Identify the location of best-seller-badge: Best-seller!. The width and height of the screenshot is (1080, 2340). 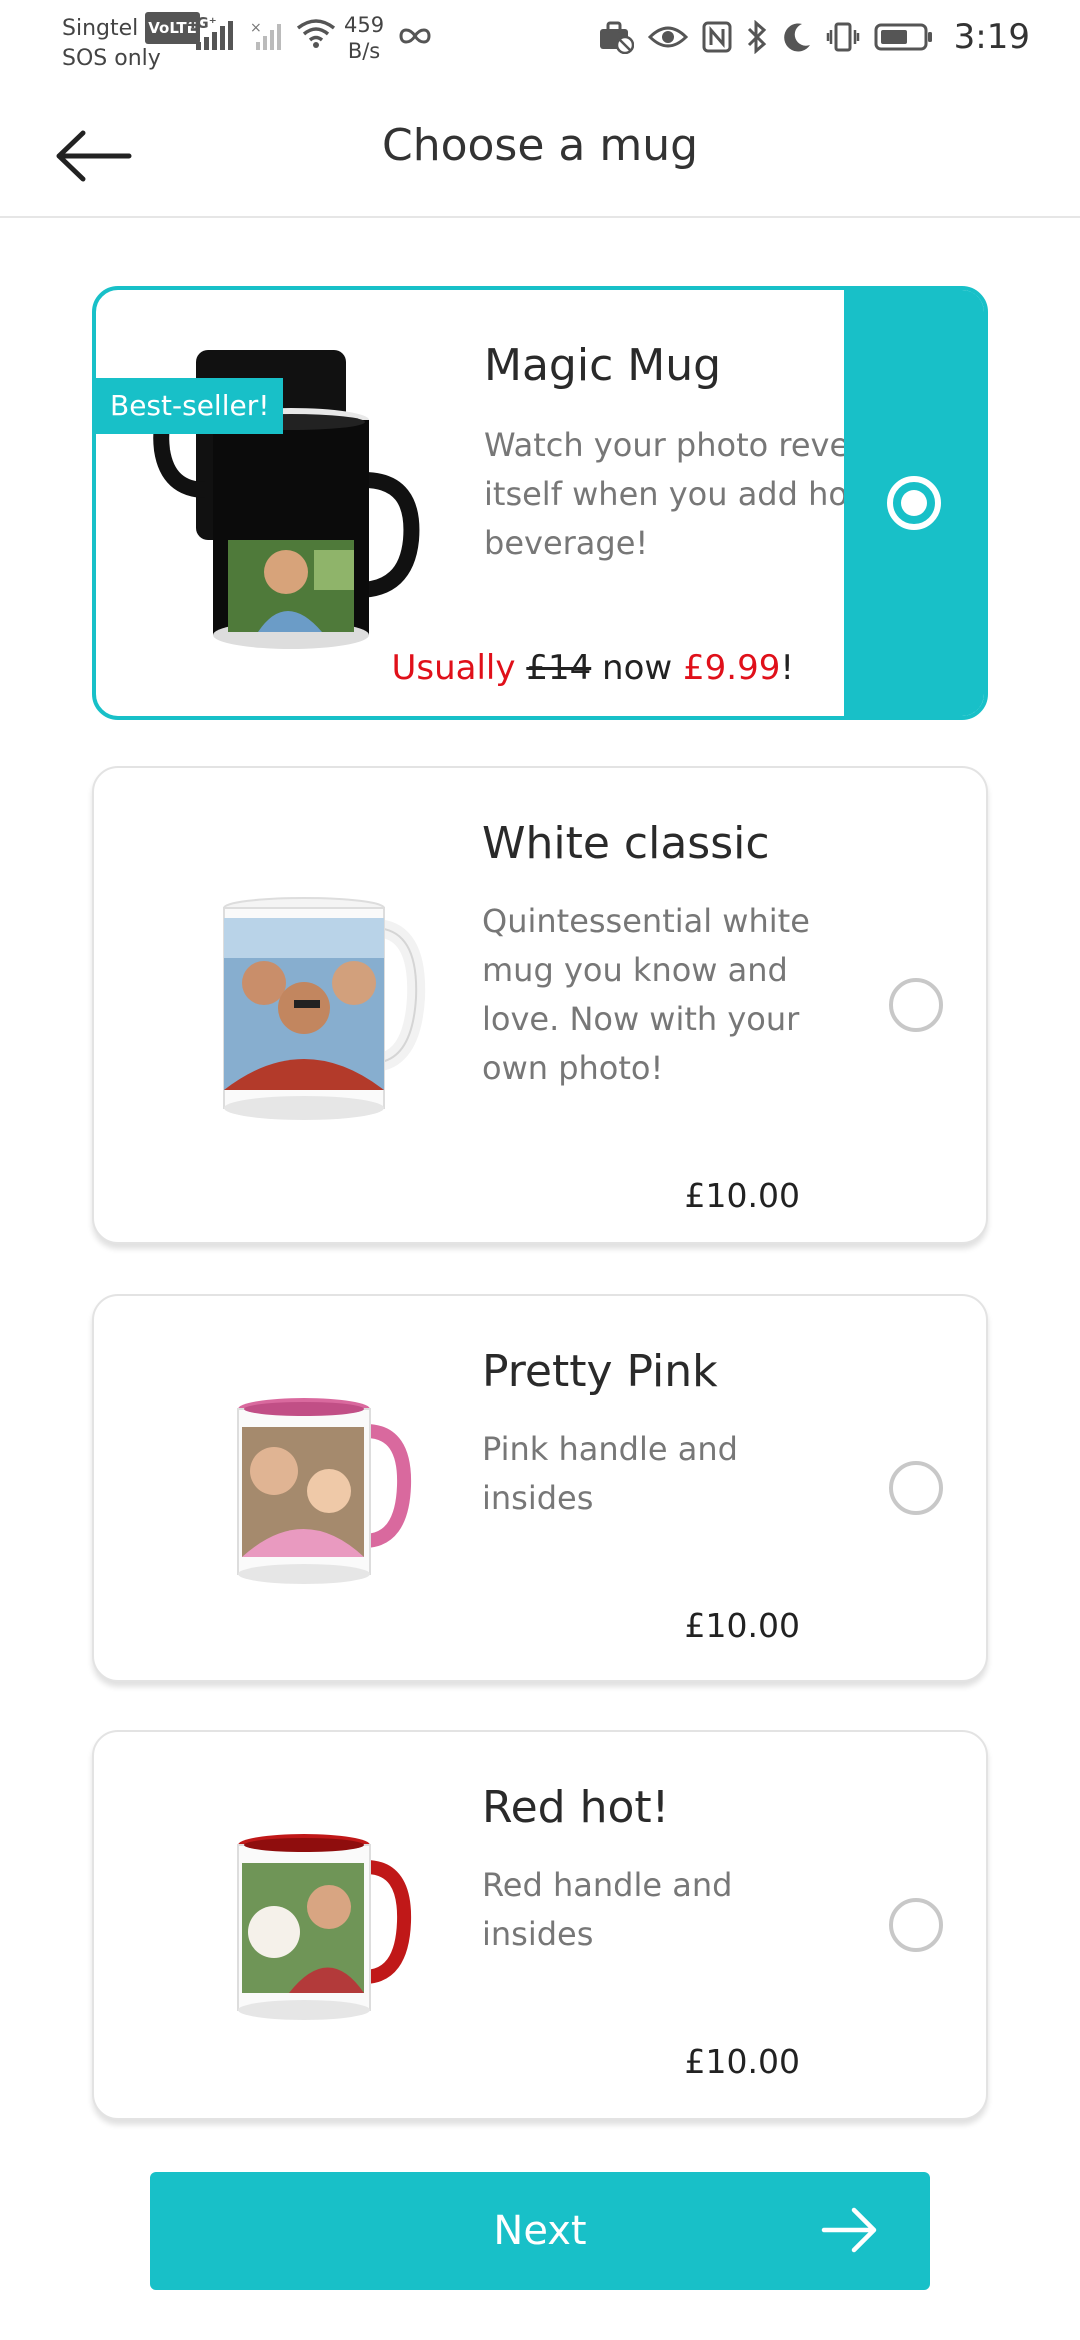
(190, 406).